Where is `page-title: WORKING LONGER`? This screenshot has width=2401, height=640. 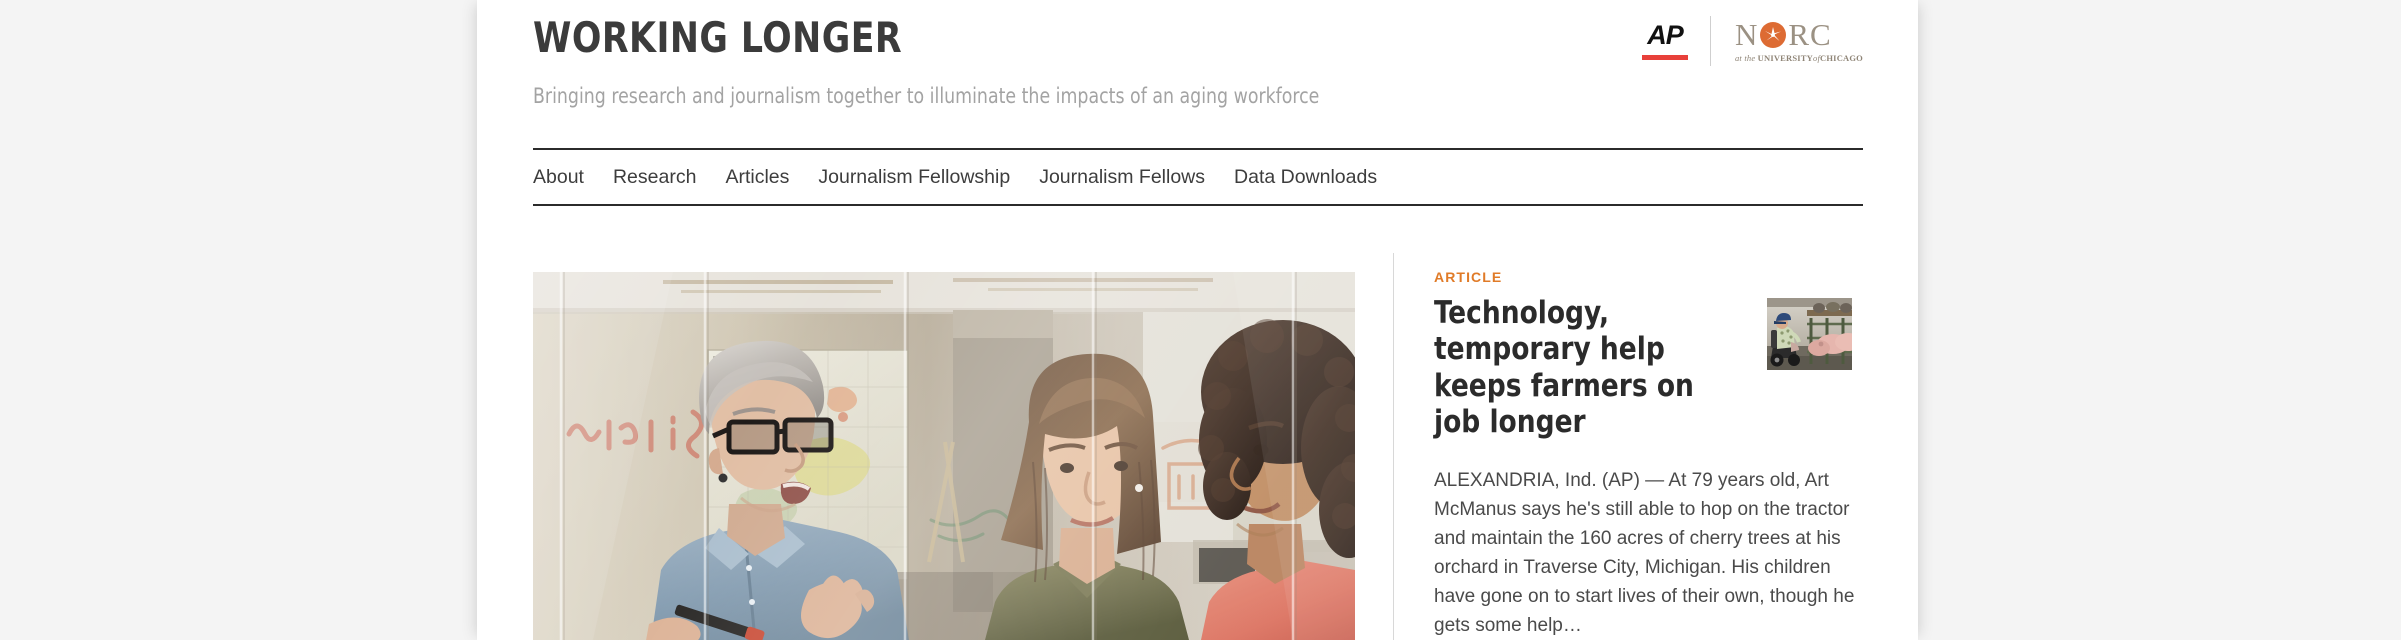
page-title: WORKING LONGER is located at coordinates (718, 37).